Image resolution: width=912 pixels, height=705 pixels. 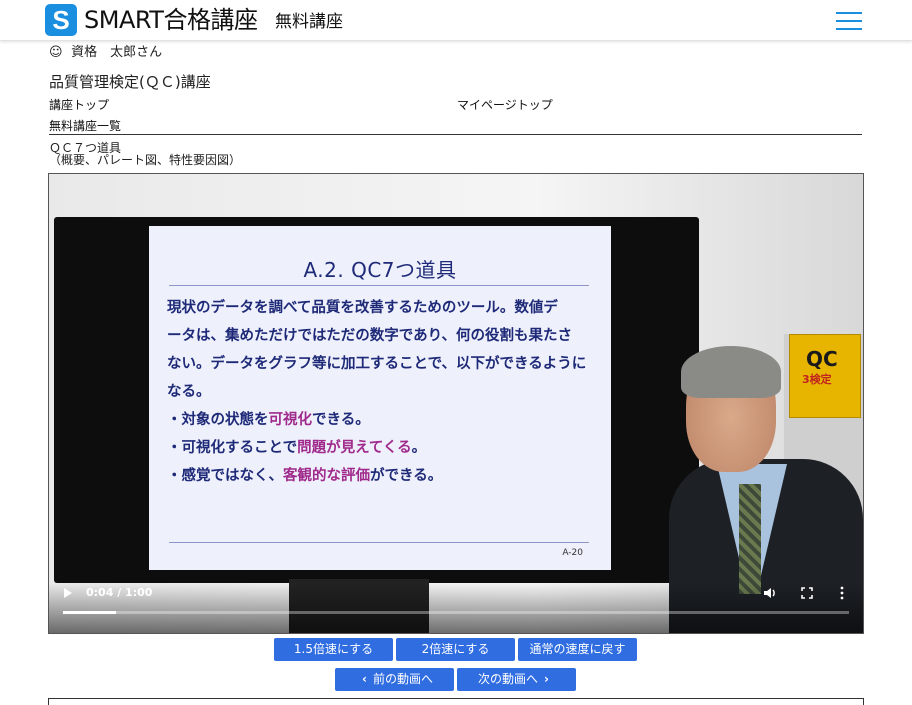 I want to click on chevron-right-icon: ›, so click(x=546, y=679).